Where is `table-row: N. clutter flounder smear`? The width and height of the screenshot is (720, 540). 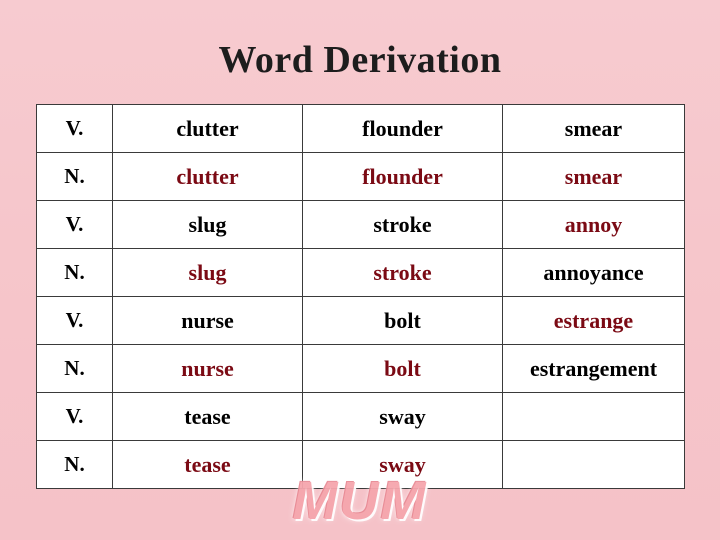
table-row: N. clutter flounder smear is located at coordinates (360, 176).